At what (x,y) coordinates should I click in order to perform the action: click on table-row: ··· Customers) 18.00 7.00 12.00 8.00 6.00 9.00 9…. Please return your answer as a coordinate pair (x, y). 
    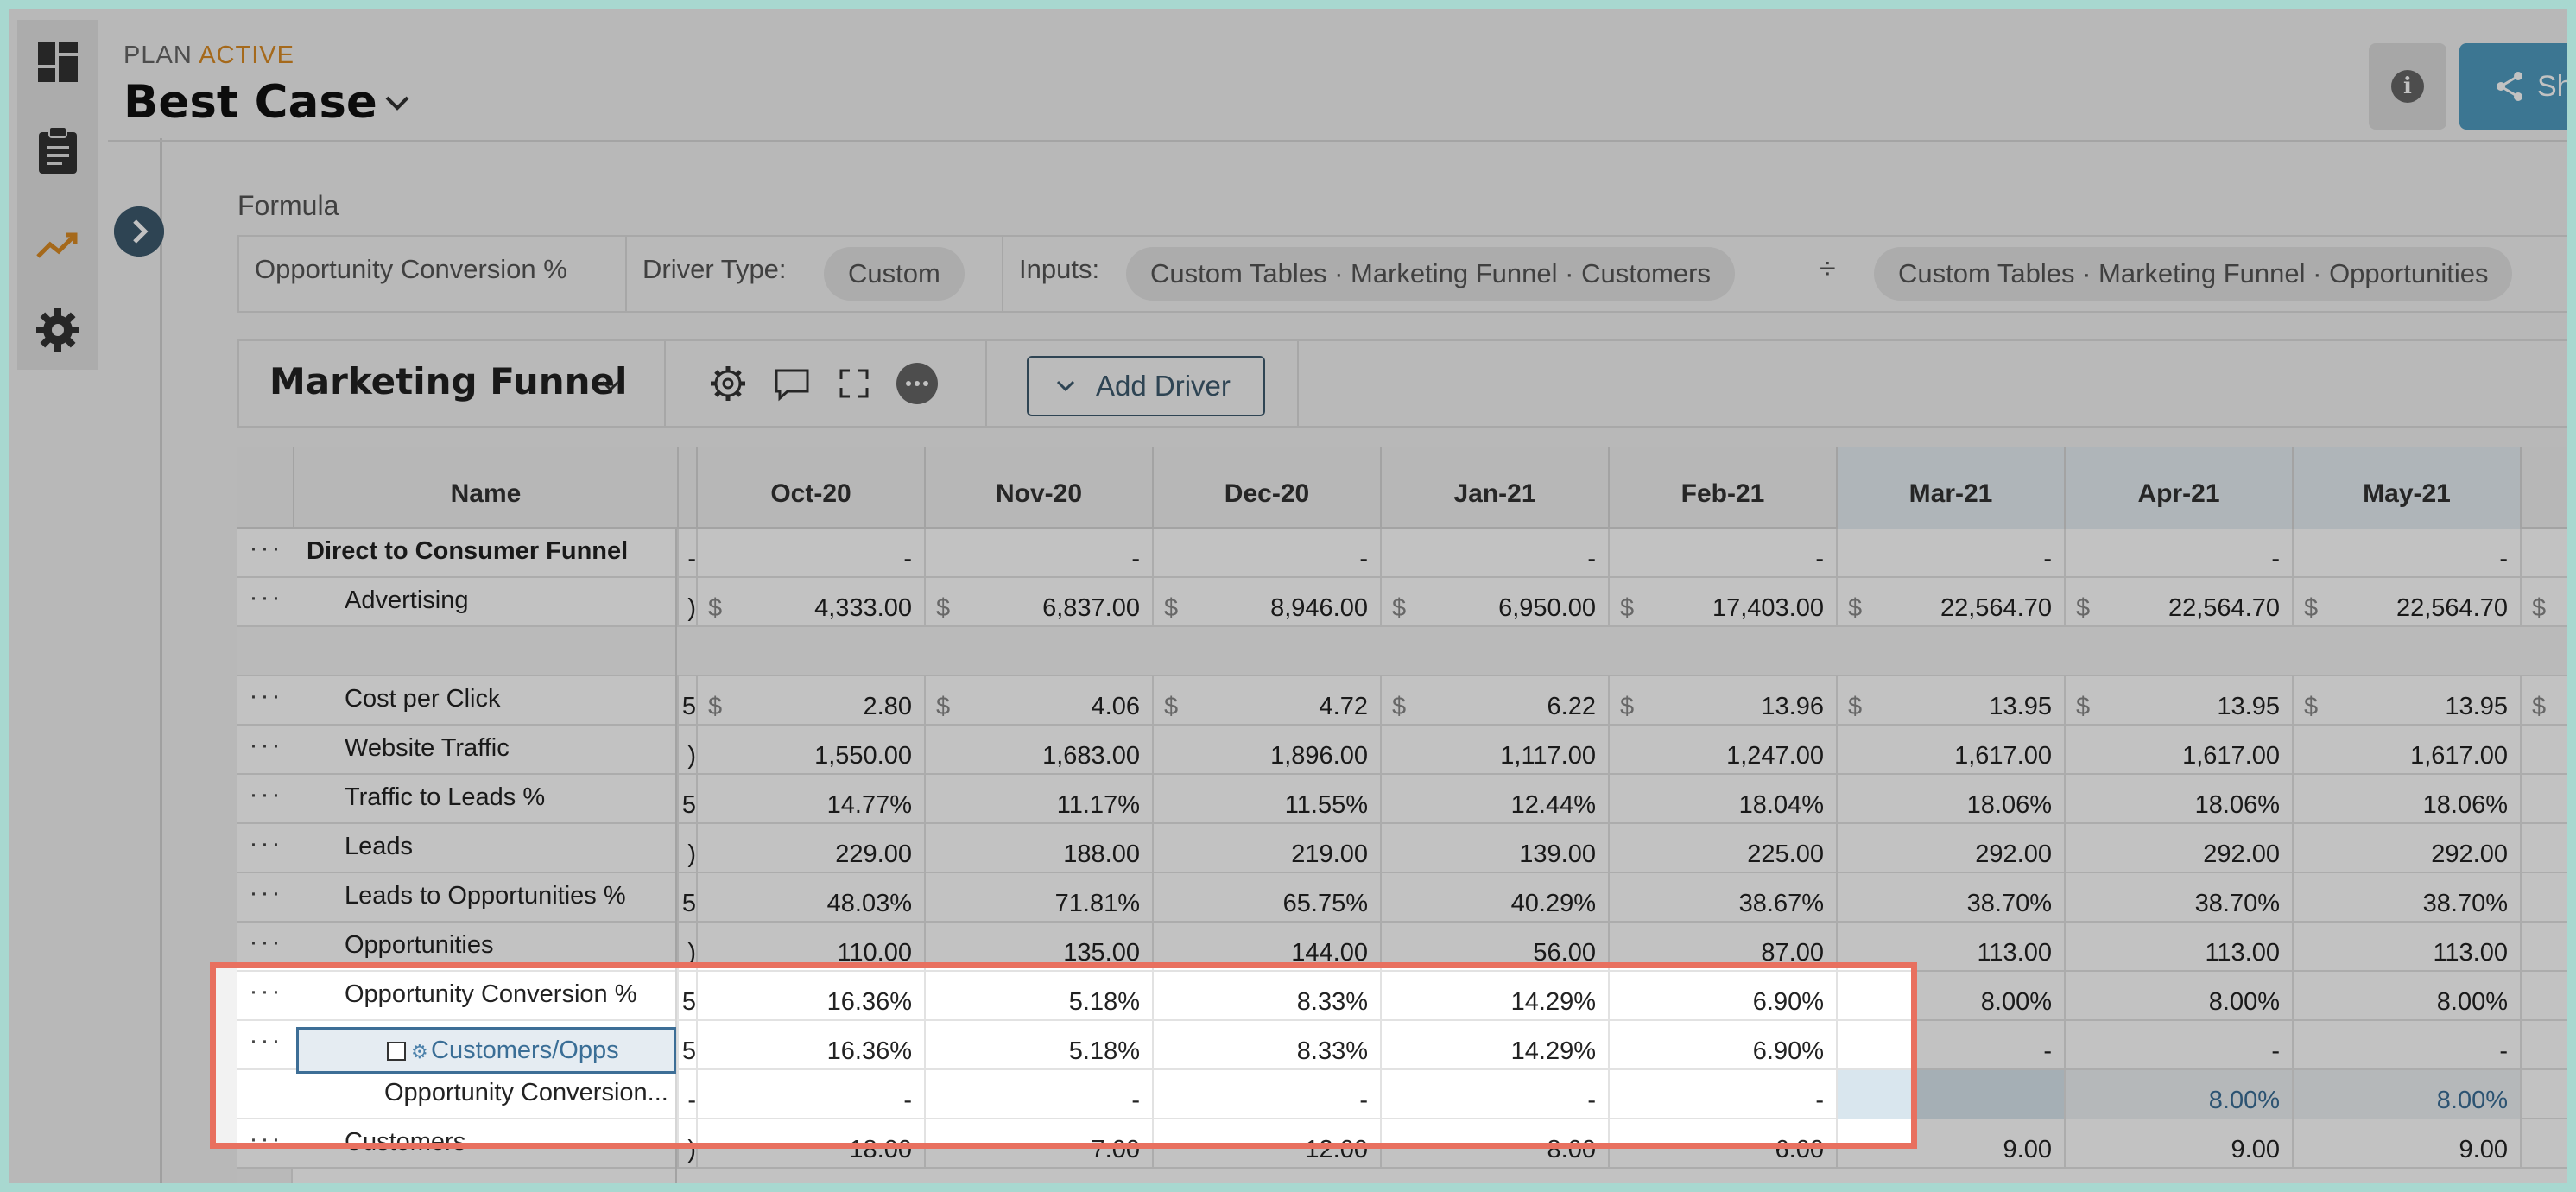
    Looking at the image, I should click on (1402, 1144).